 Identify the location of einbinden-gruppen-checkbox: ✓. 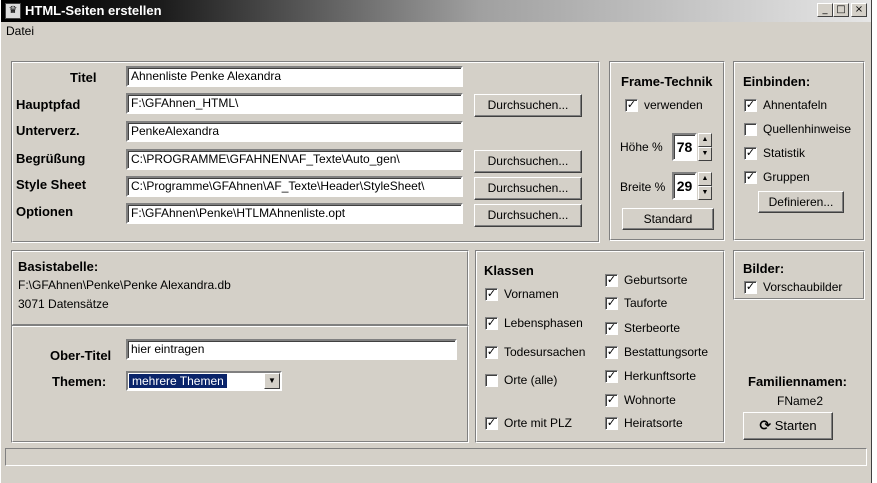
(750, 177).